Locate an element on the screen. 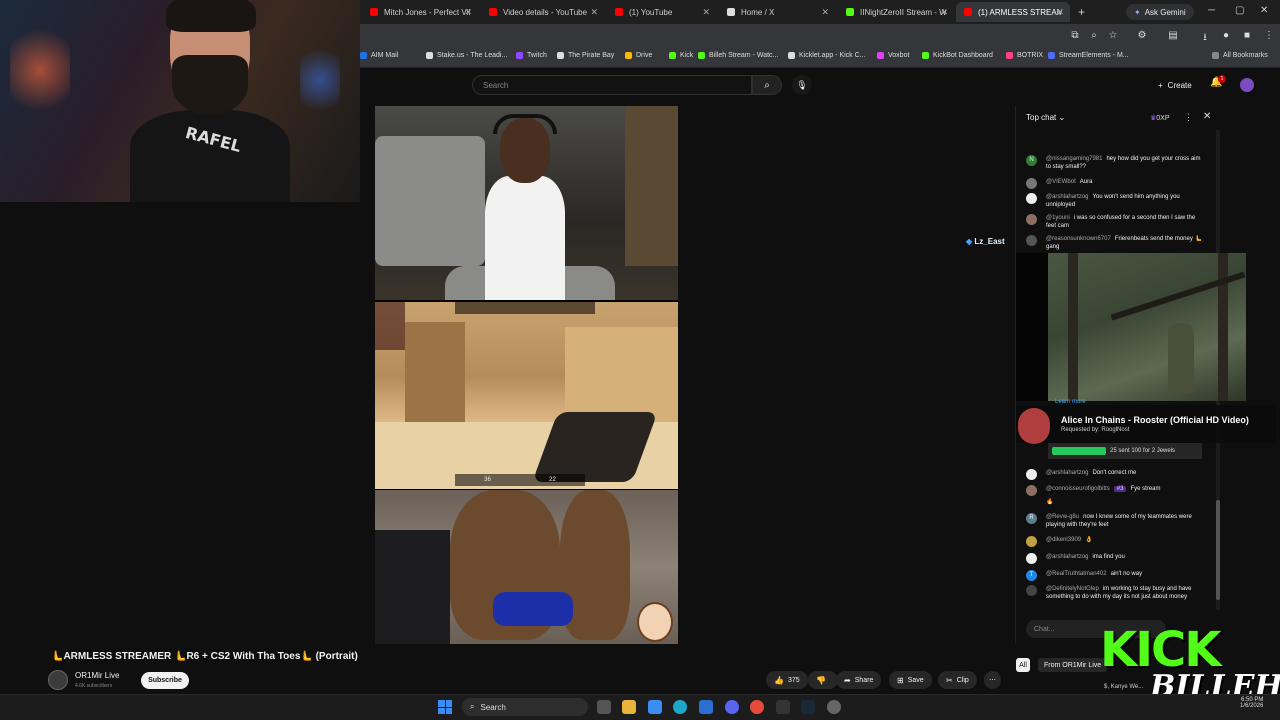 The image size is (1280, 720). store-icon is located at coordinates (655, 707).